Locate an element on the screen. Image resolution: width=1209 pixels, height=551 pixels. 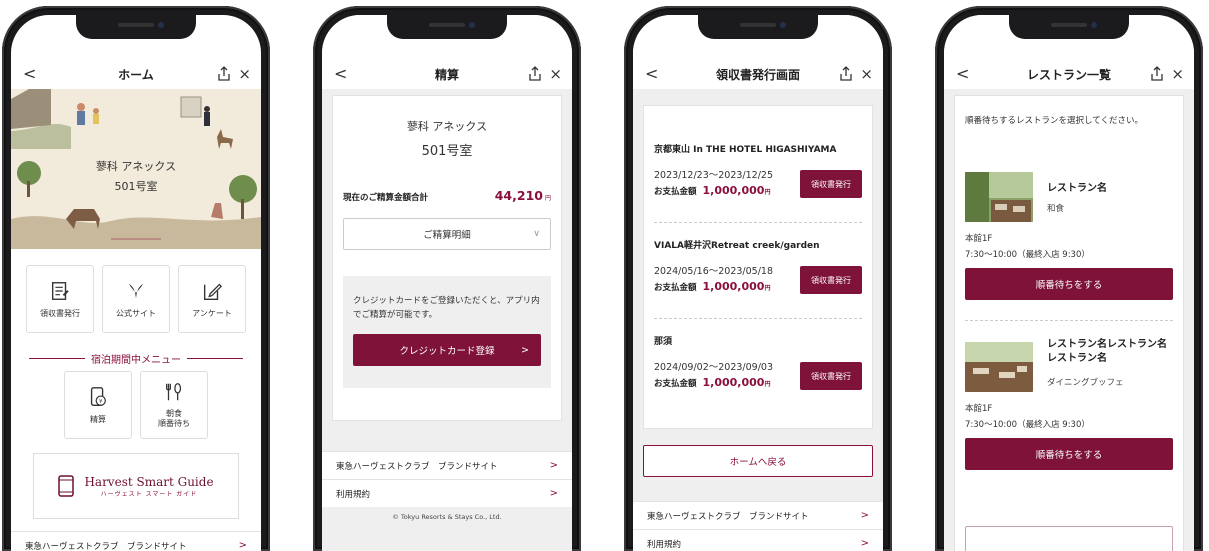
restaurant-image is located at coordinates (999, 367).